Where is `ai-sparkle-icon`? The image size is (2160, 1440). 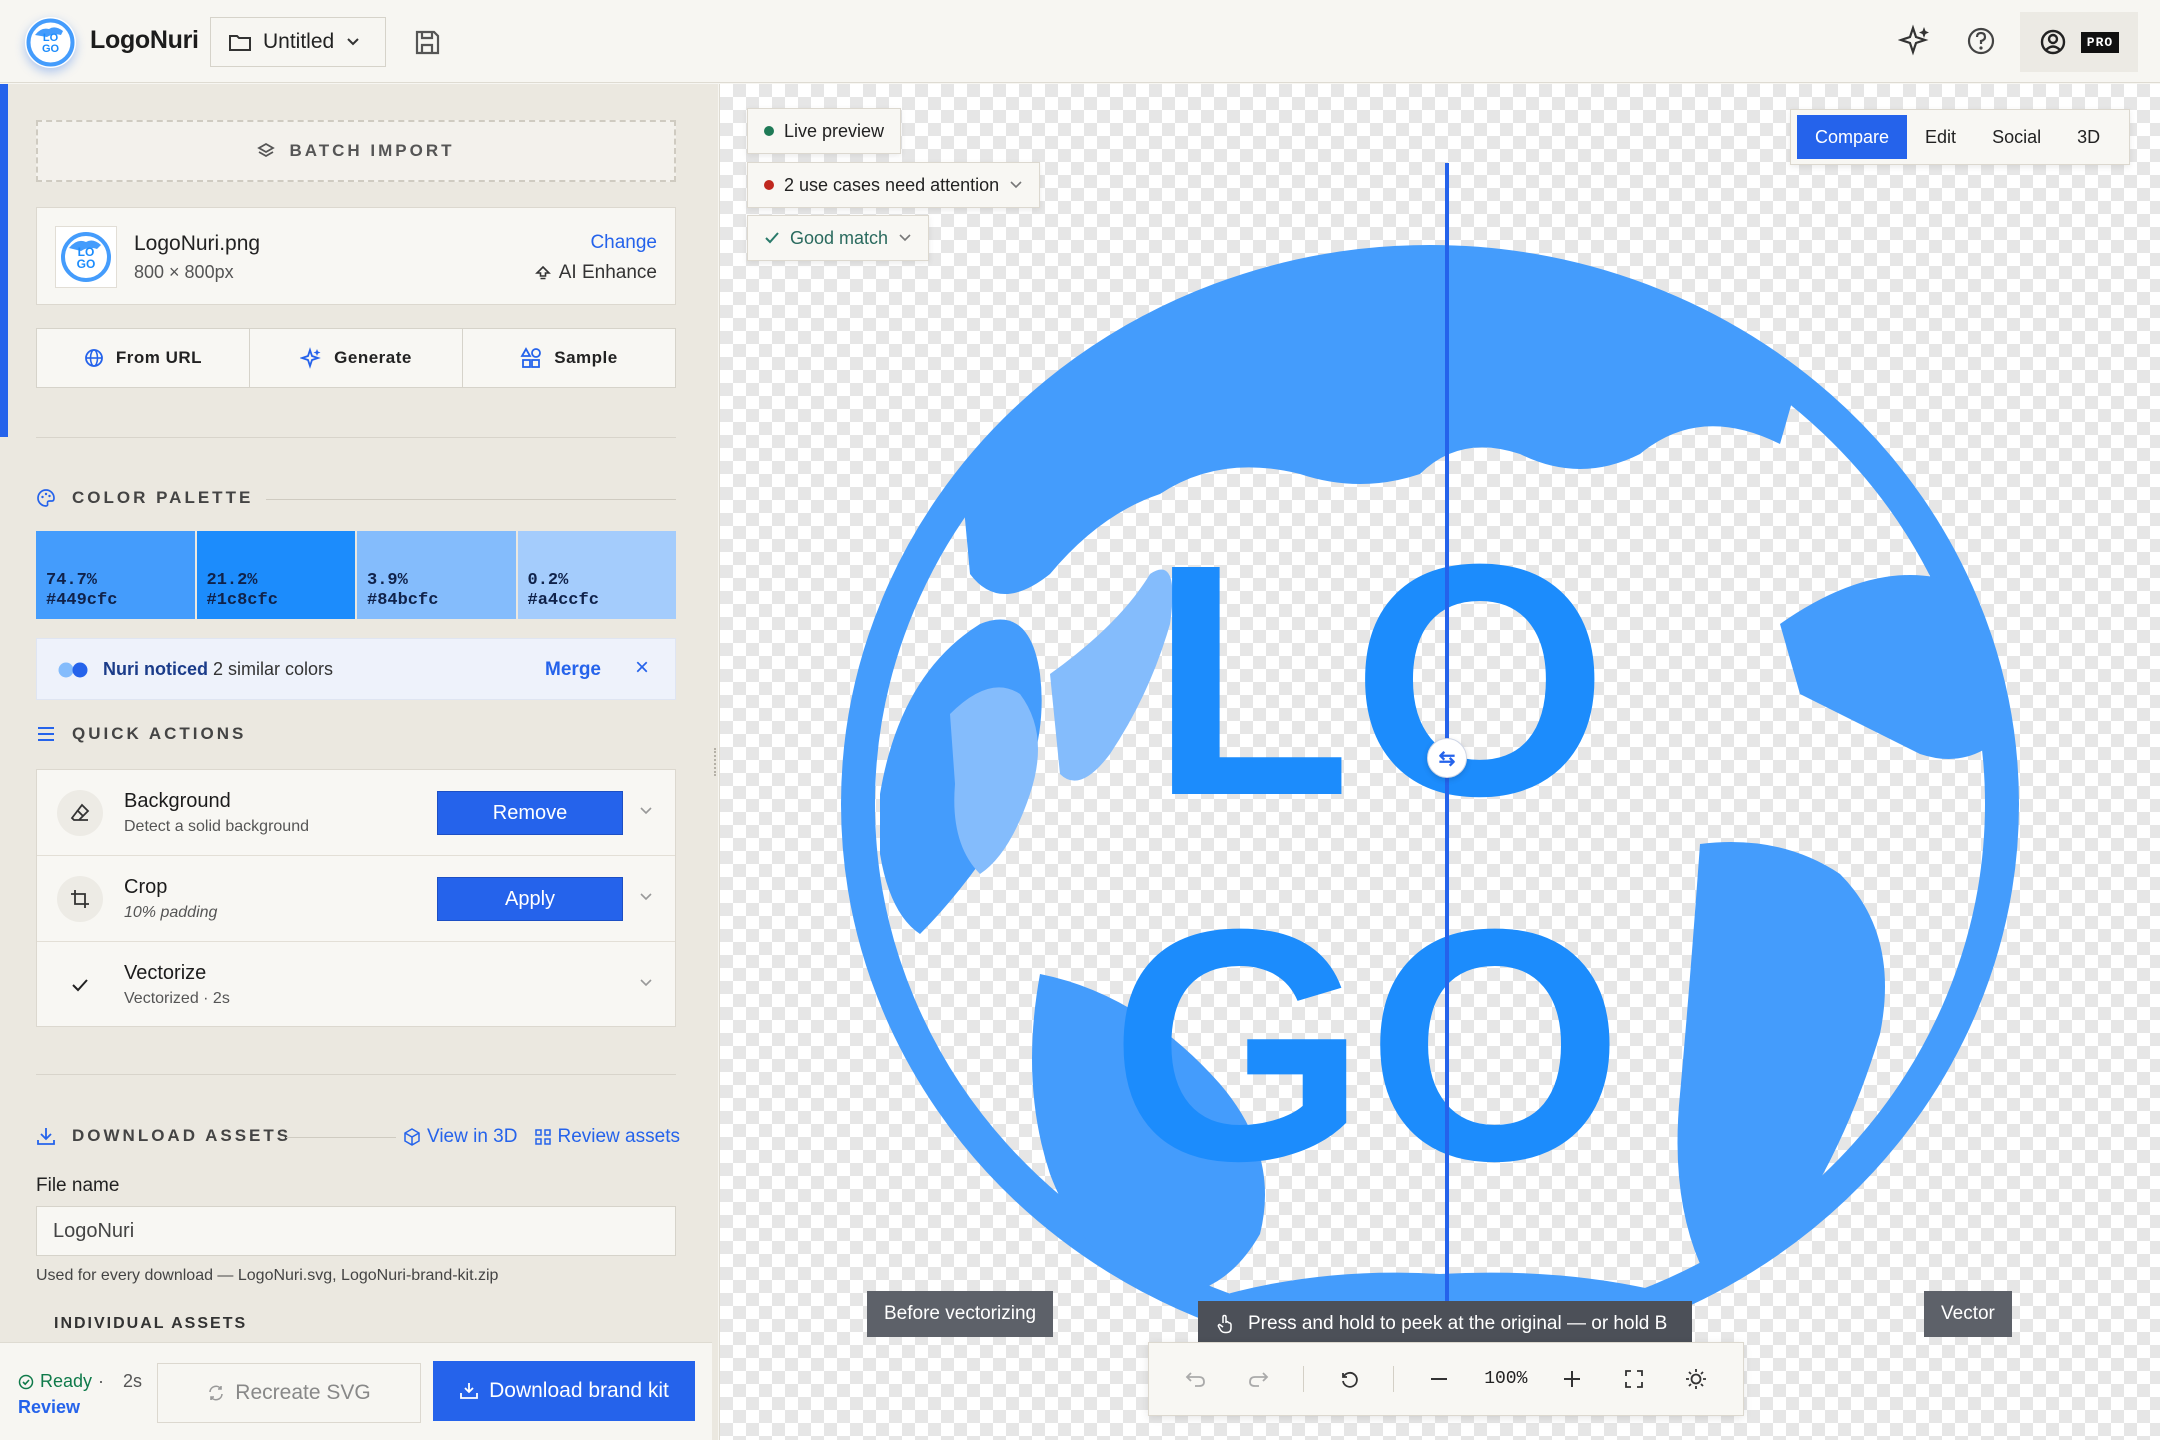
ai-sparkle-icon is located at coordinates (1914, 41).